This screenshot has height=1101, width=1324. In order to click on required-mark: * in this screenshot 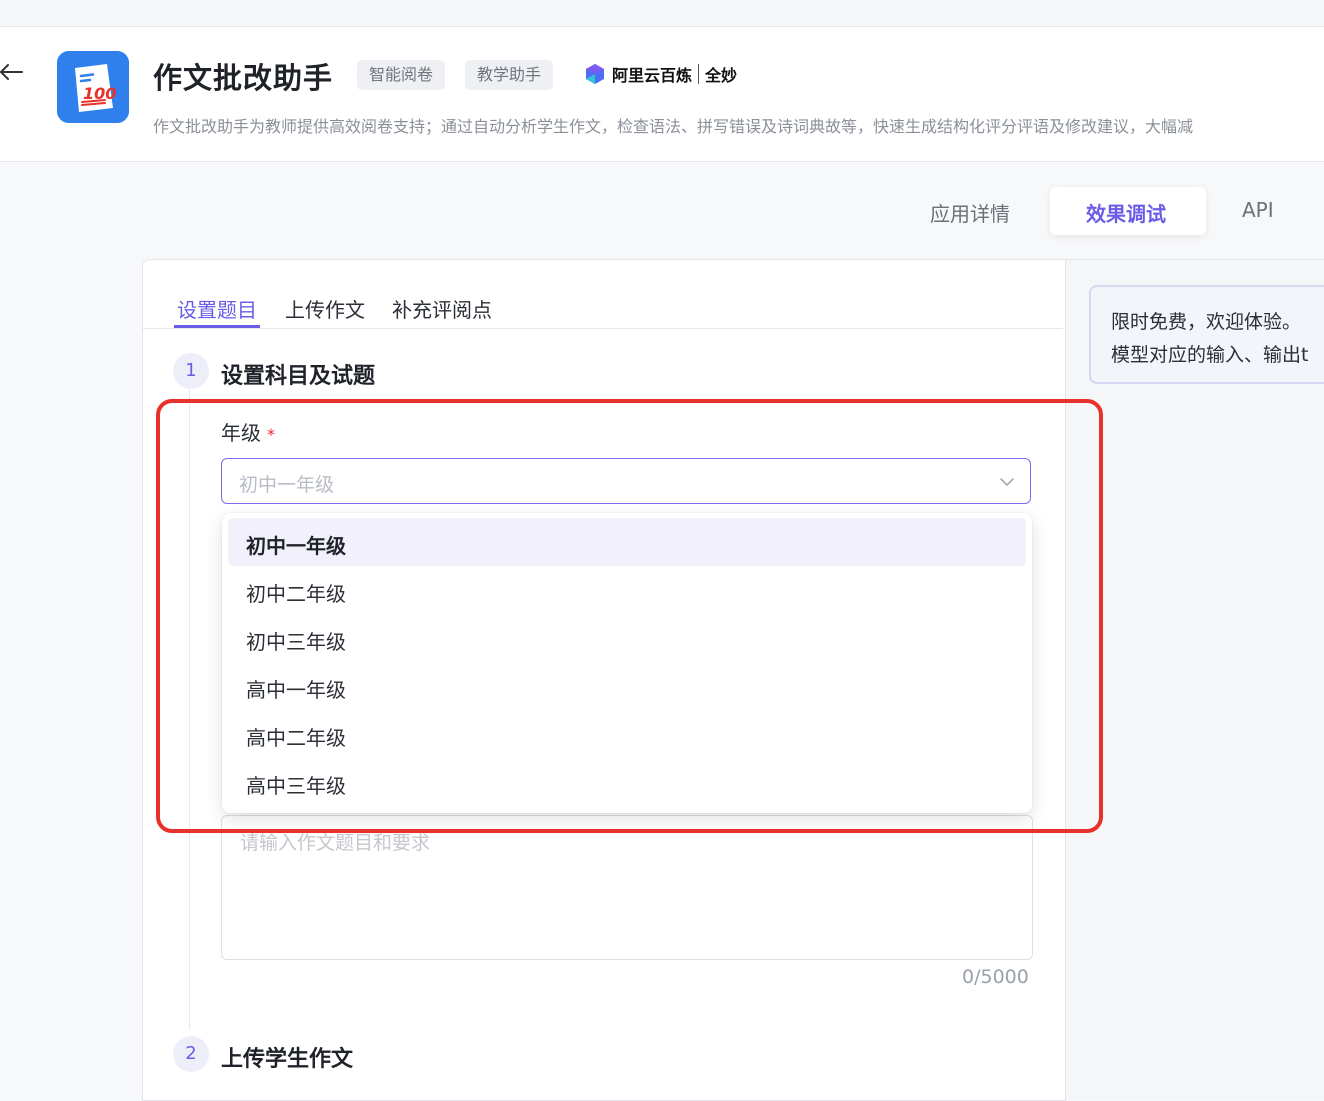, I will do `click(271, 434)`.